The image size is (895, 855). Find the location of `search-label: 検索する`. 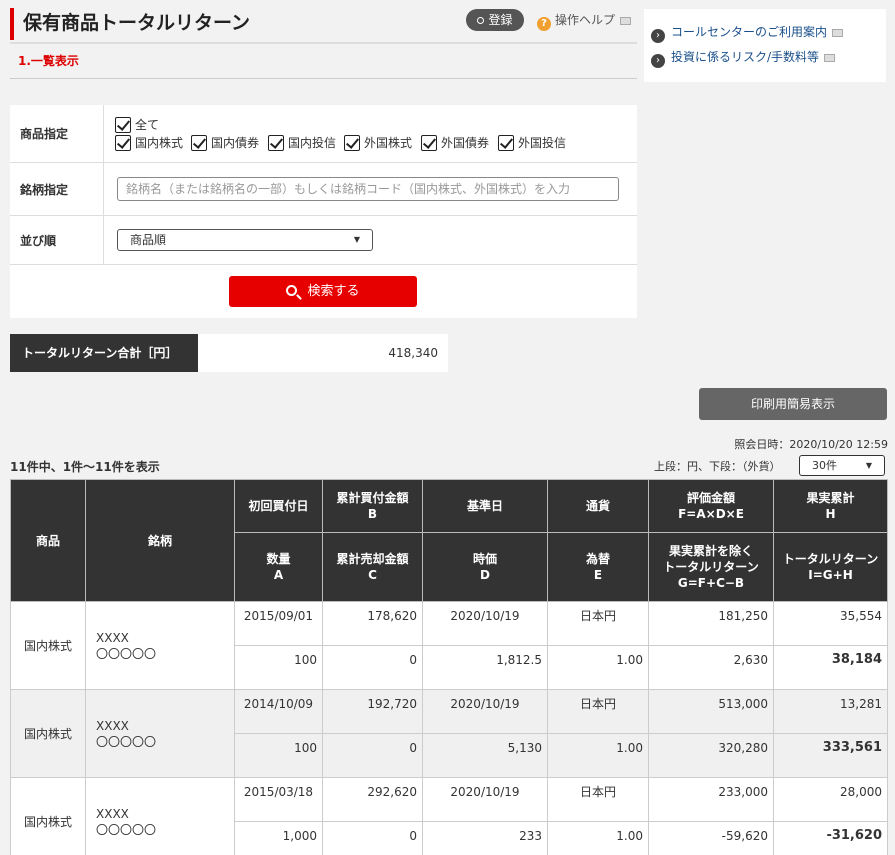

search-label: 検索する is located at coordinates (333, 291).